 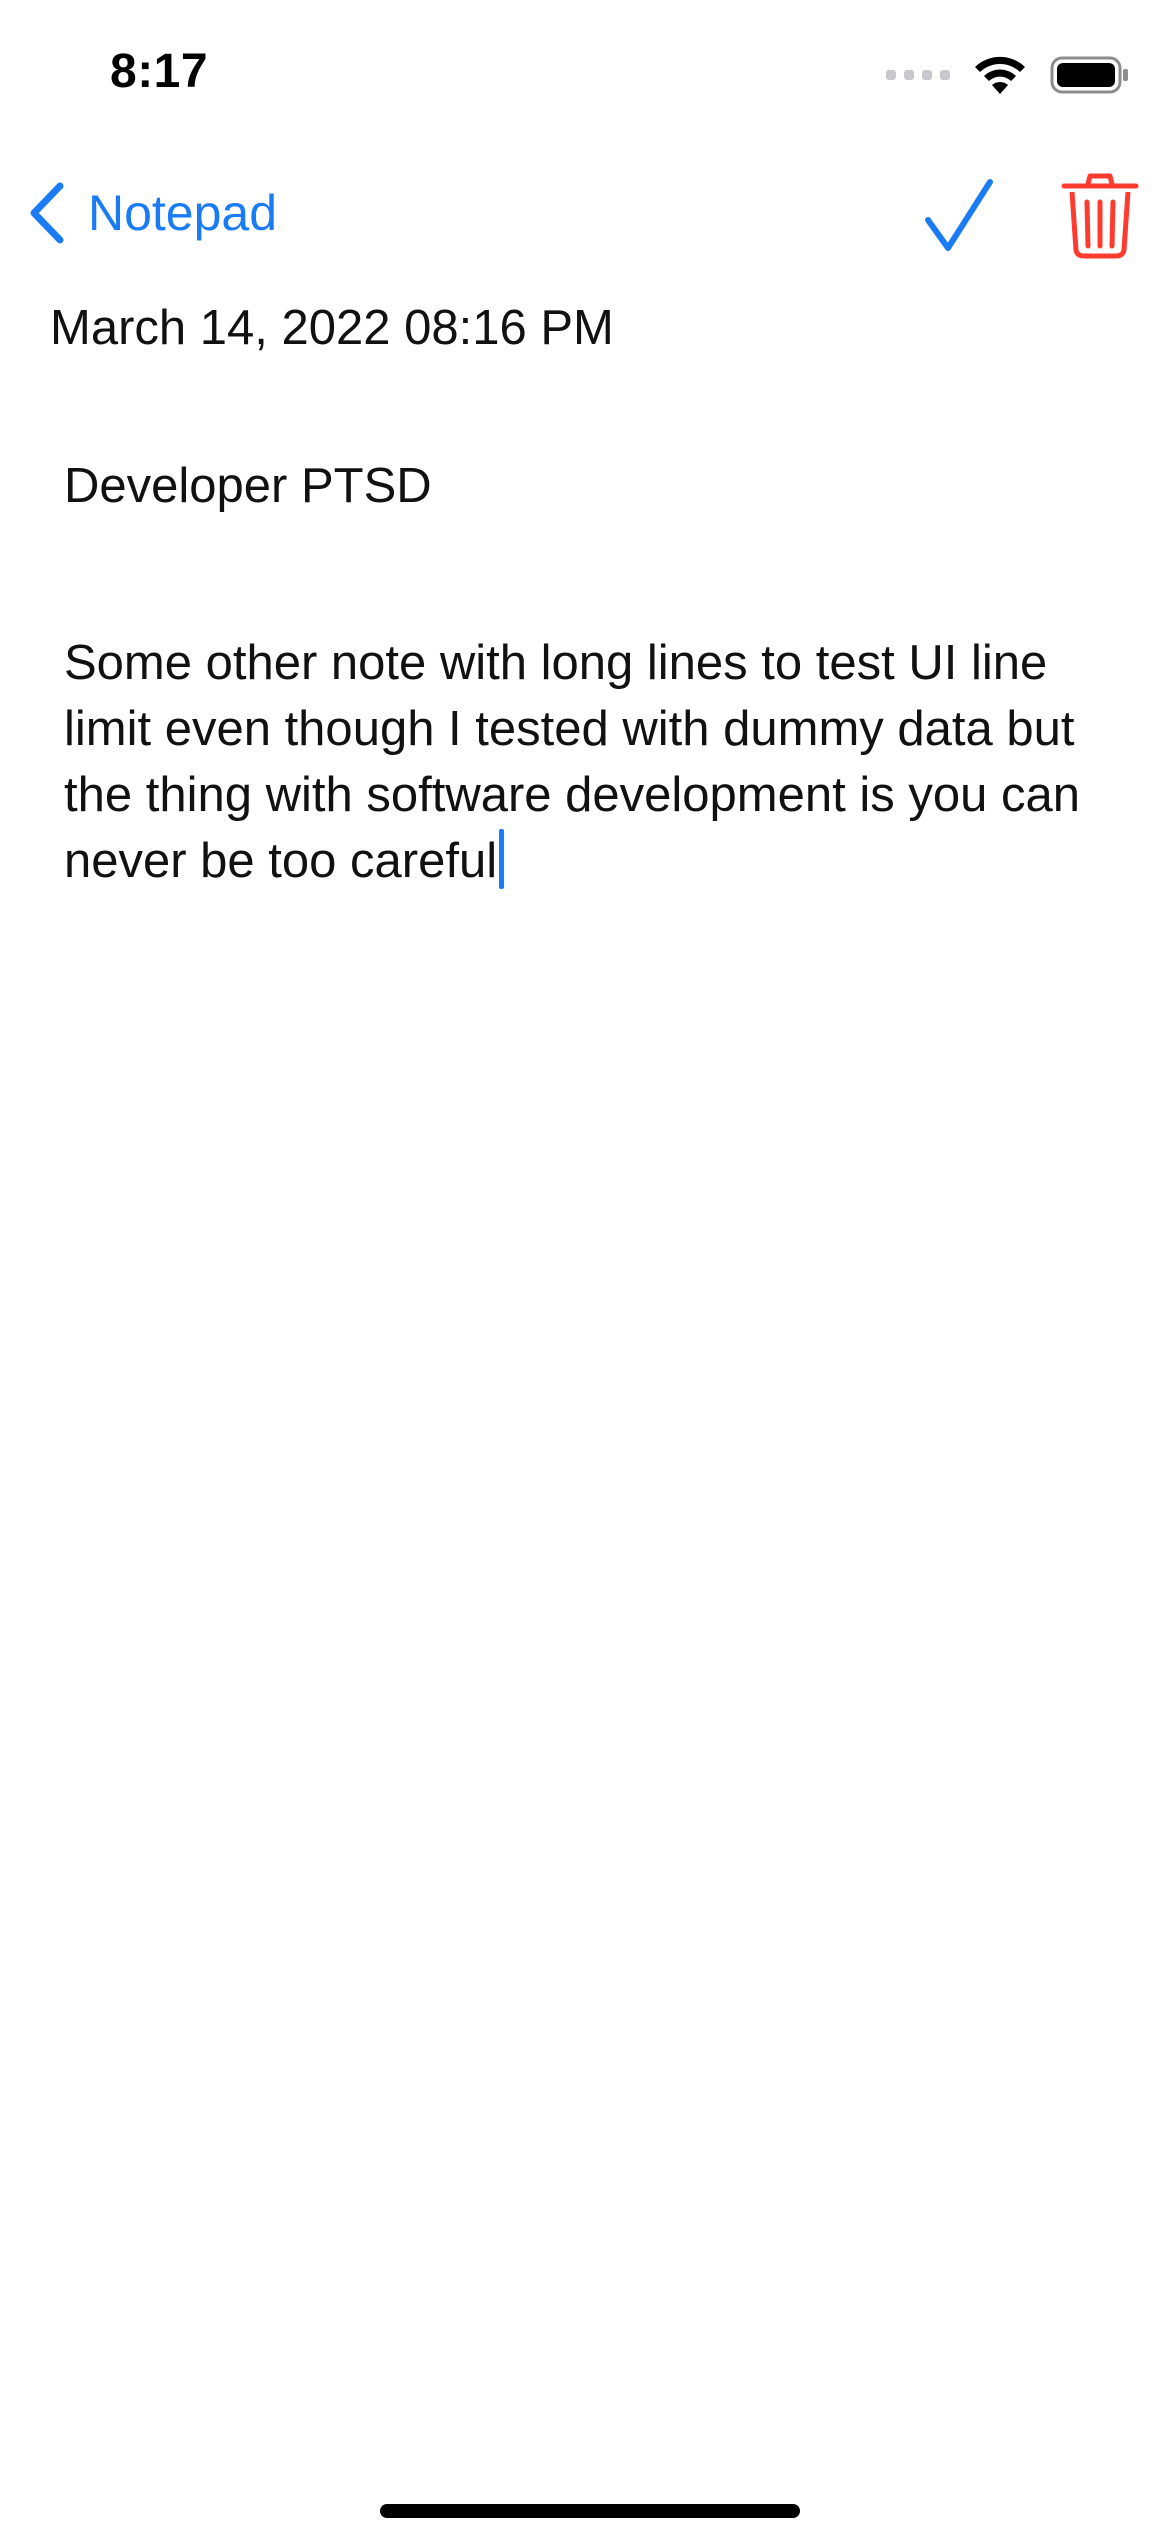 I want to click on status-indicators, so click(x=1008, y=75).